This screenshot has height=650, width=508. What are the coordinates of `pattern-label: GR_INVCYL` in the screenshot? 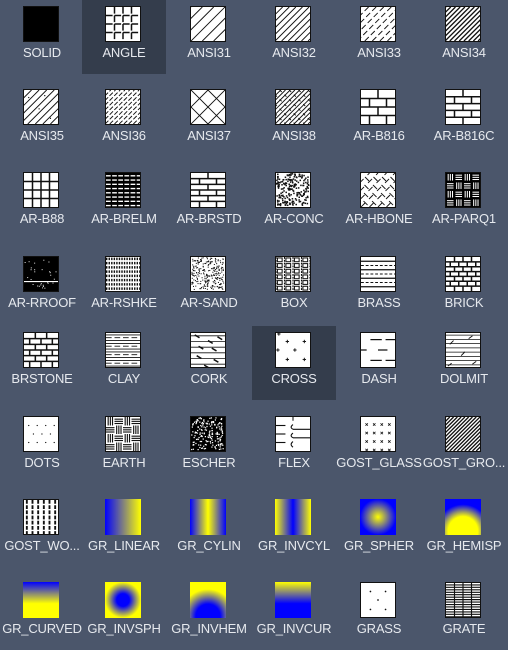 It's located at (294, 545).